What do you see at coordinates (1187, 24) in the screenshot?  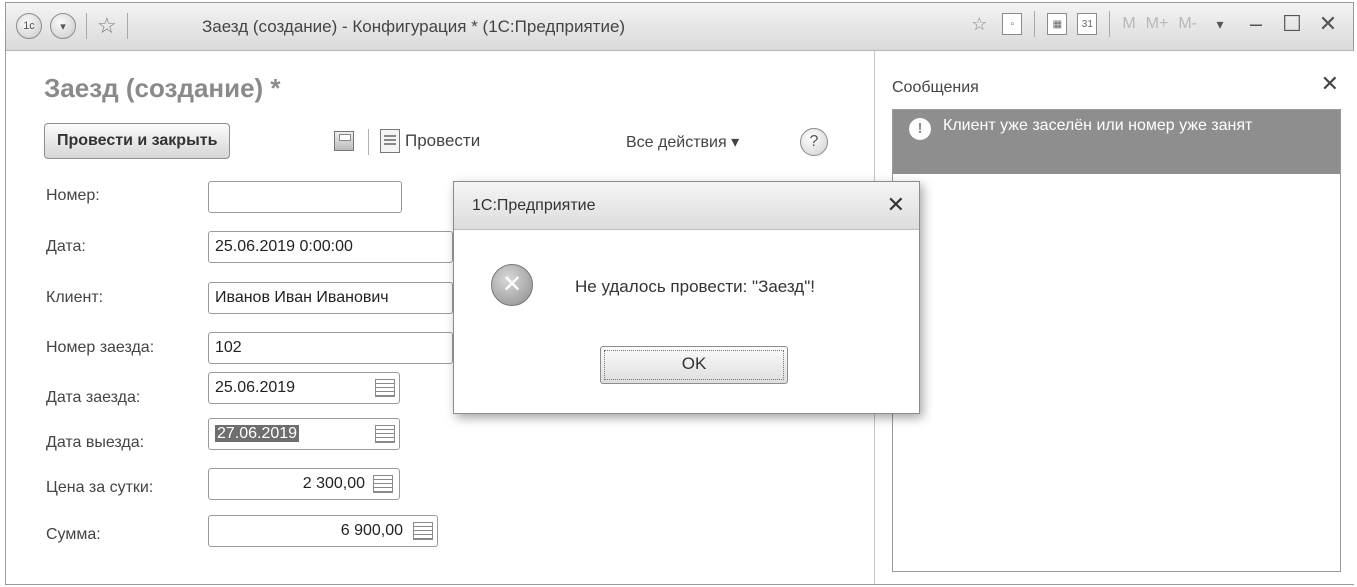 I see `memory-minus-button: M-` at bounding box center [1187, 24].